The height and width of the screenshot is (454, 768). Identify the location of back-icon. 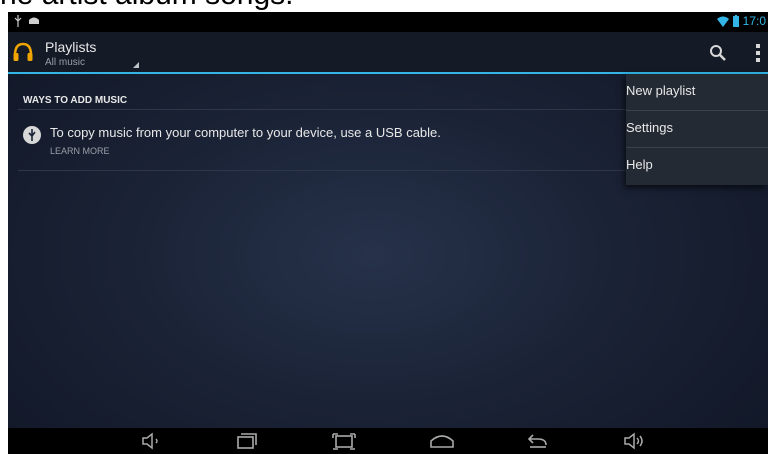
(538, 441).